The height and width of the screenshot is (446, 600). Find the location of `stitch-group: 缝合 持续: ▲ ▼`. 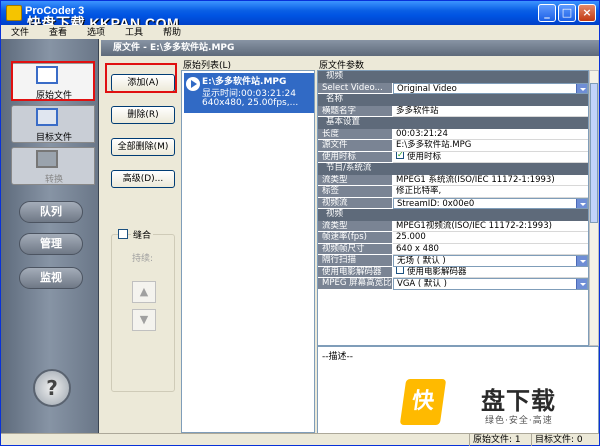

stitch-group: 缝合 持续: ▲ ▼ is located at coordinates (143, 310).